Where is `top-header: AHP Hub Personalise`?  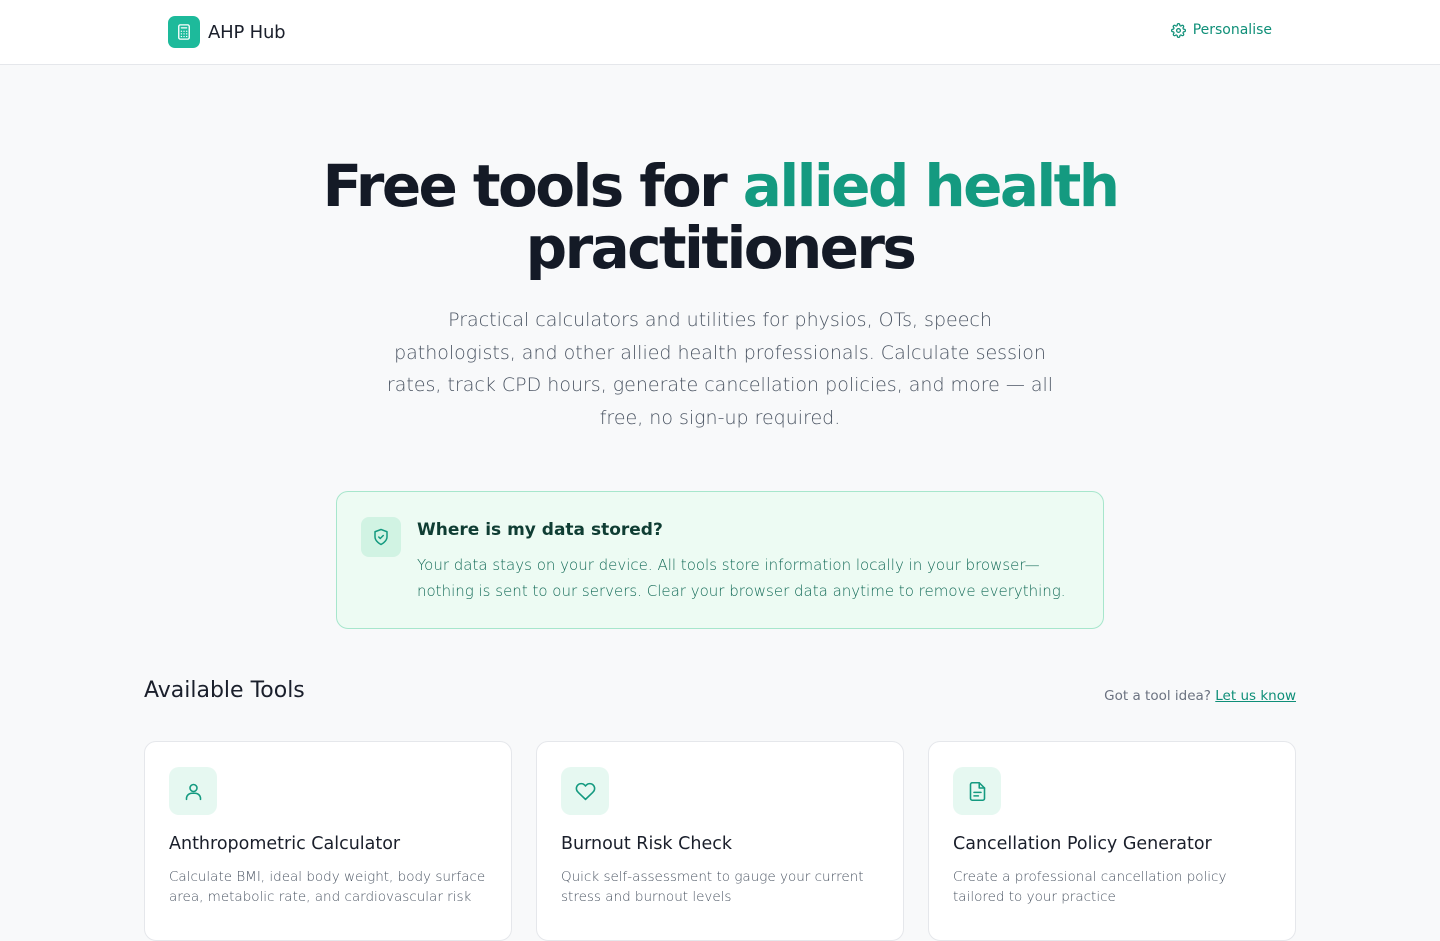
top-header: AHP Hub Personalise is located at coordinates (720, 32).